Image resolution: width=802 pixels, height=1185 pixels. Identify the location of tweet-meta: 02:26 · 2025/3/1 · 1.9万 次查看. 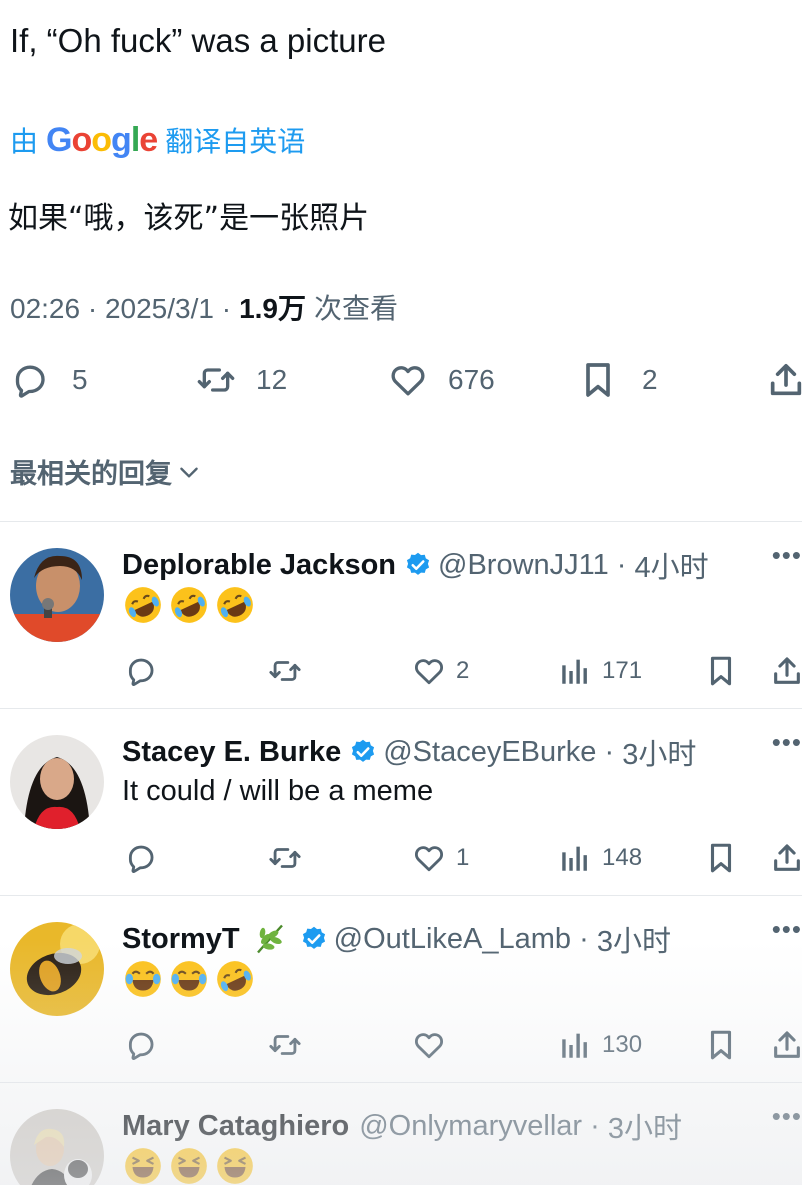
(204, 307).